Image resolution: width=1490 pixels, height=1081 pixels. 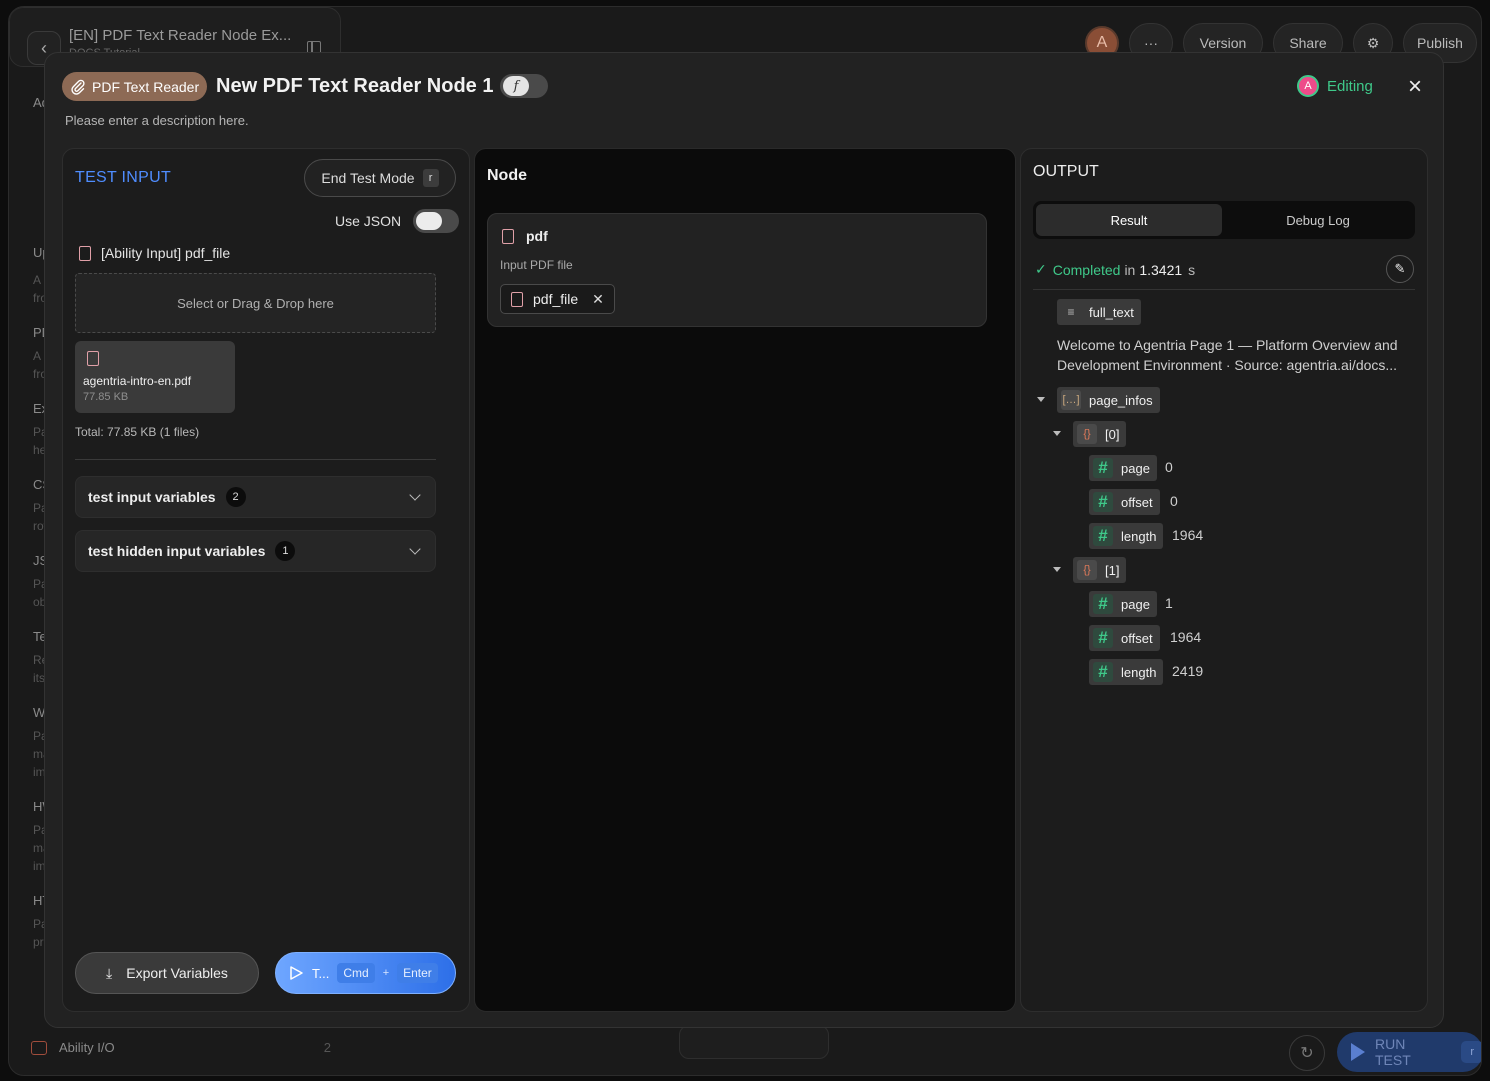 I want to click on ability-io-section: Ability I/O 2, so click(x=182, y=1049).